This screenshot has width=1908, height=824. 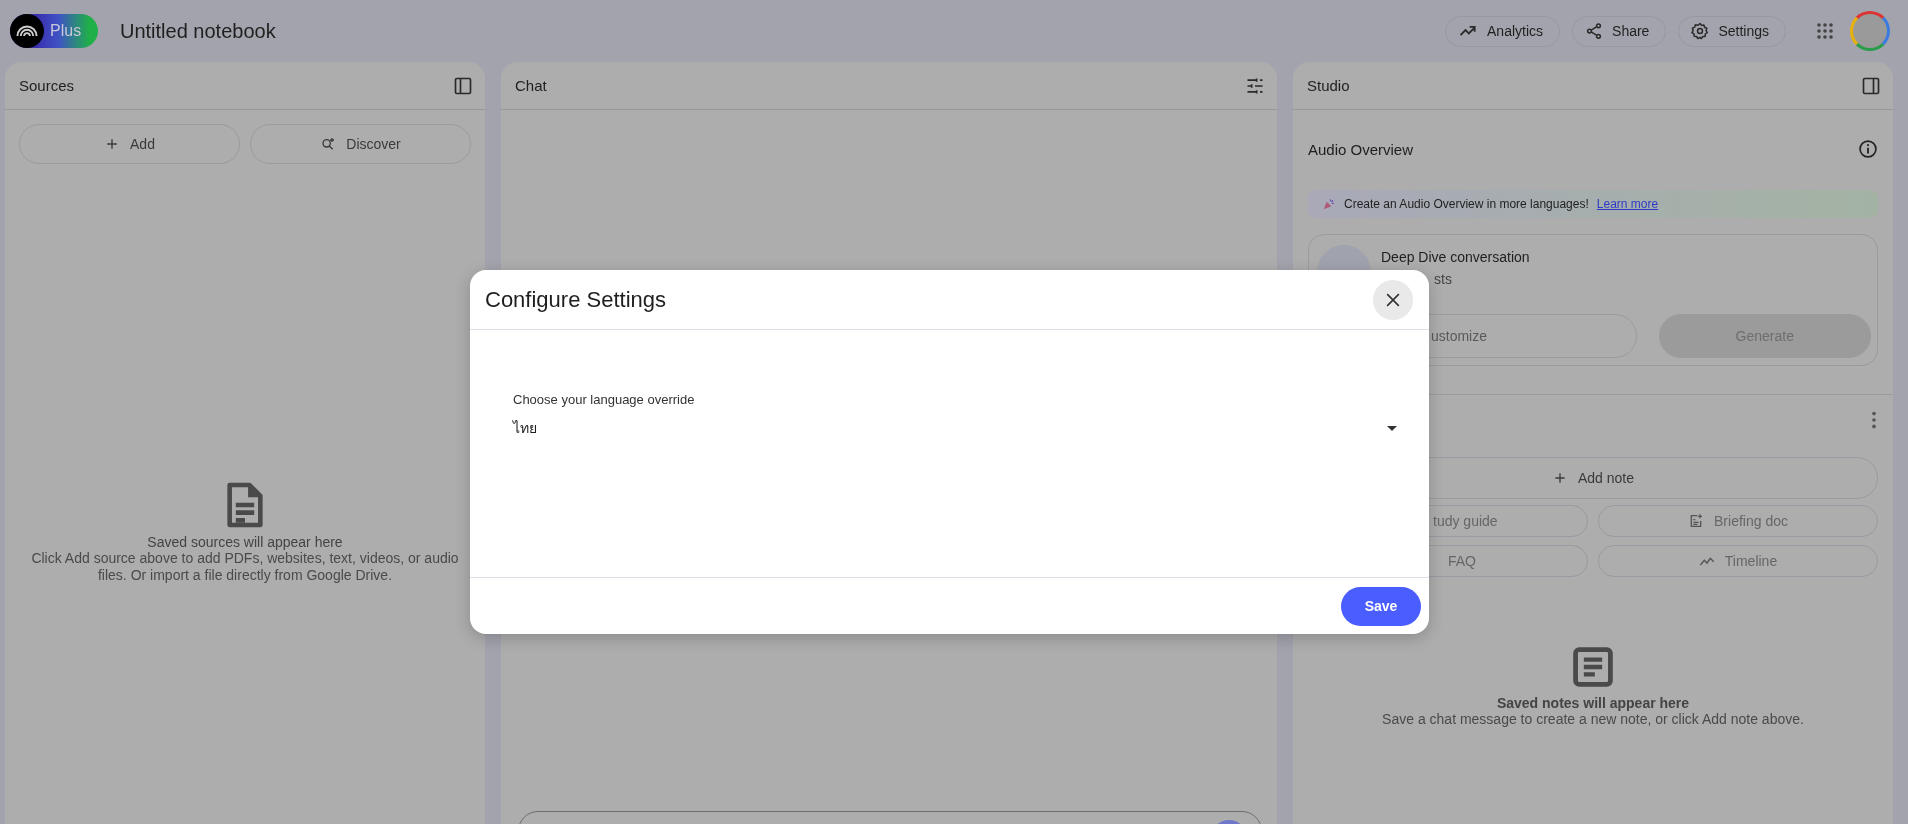 What do you see at coordinates (955, 428) in the screenshot?
I see `language-dropdown: ไทย` at bounding box center [955, 428].